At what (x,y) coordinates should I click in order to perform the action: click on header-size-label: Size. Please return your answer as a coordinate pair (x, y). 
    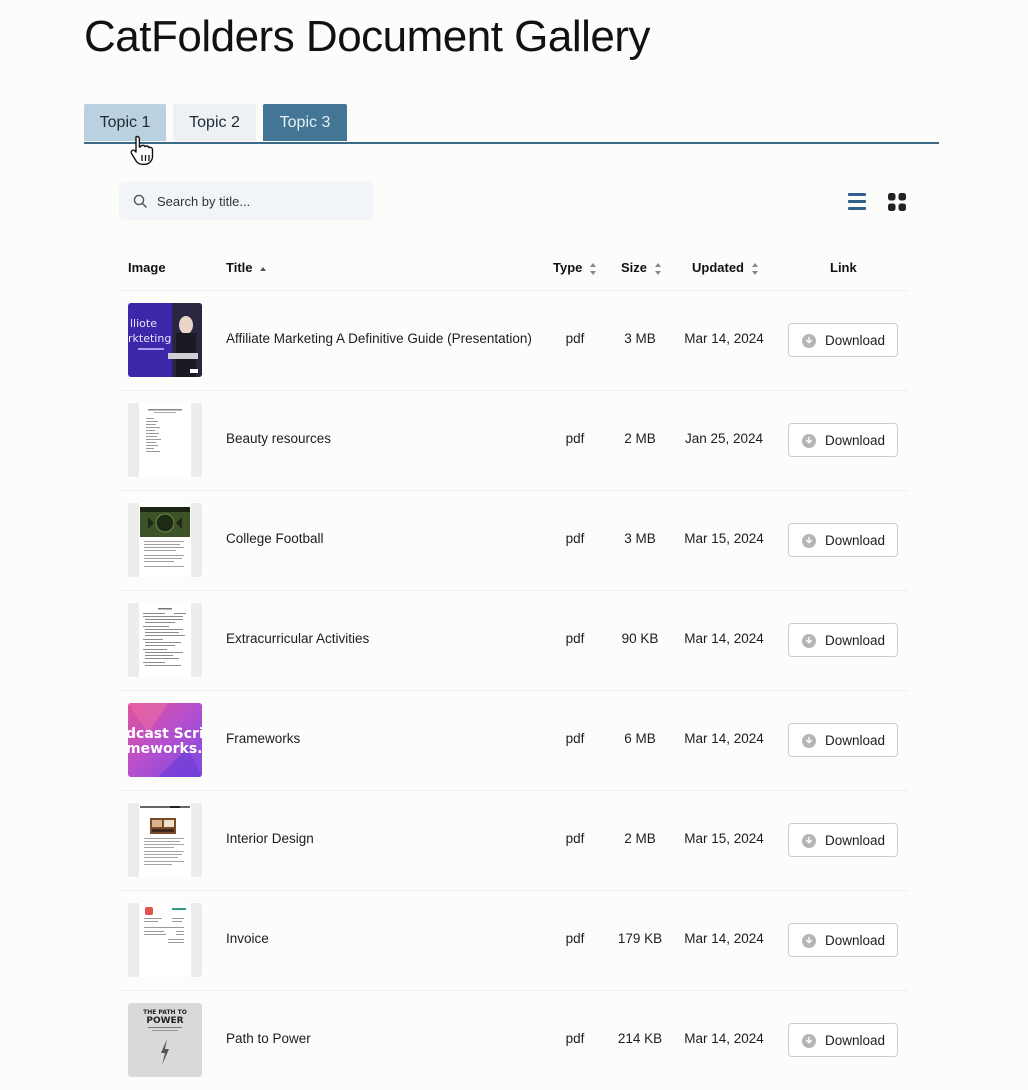
    Looking at the image, I should click on (634, 267).